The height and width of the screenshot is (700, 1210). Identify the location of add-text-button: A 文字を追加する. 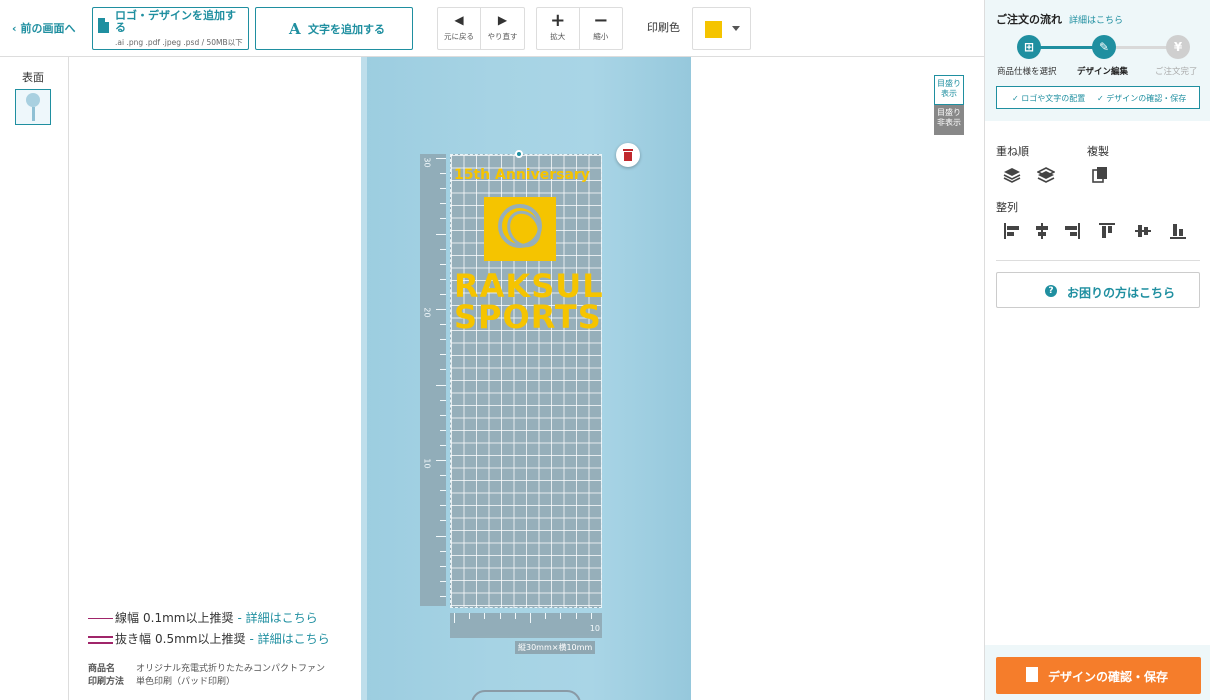
(334, 28).